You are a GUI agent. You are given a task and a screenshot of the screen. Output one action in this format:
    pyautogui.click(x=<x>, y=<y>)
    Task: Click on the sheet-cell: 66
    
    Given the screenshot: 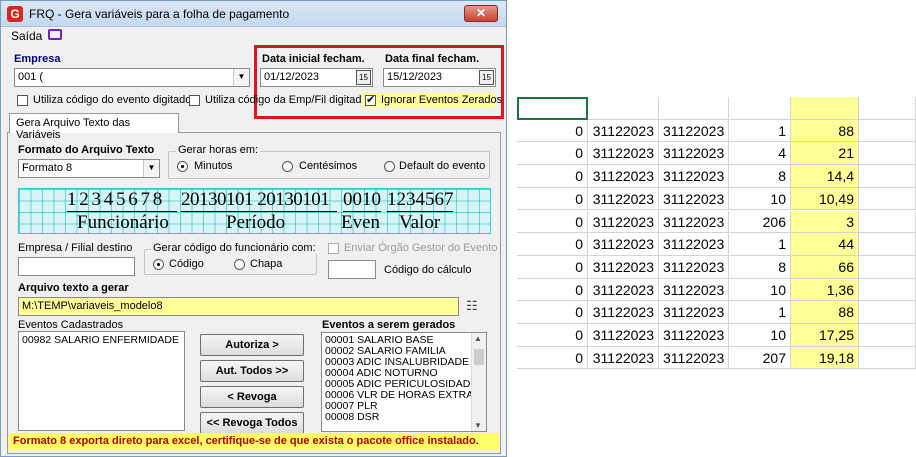 What is the action you would take?
    pyautogui.click(x=825, y=267)
    